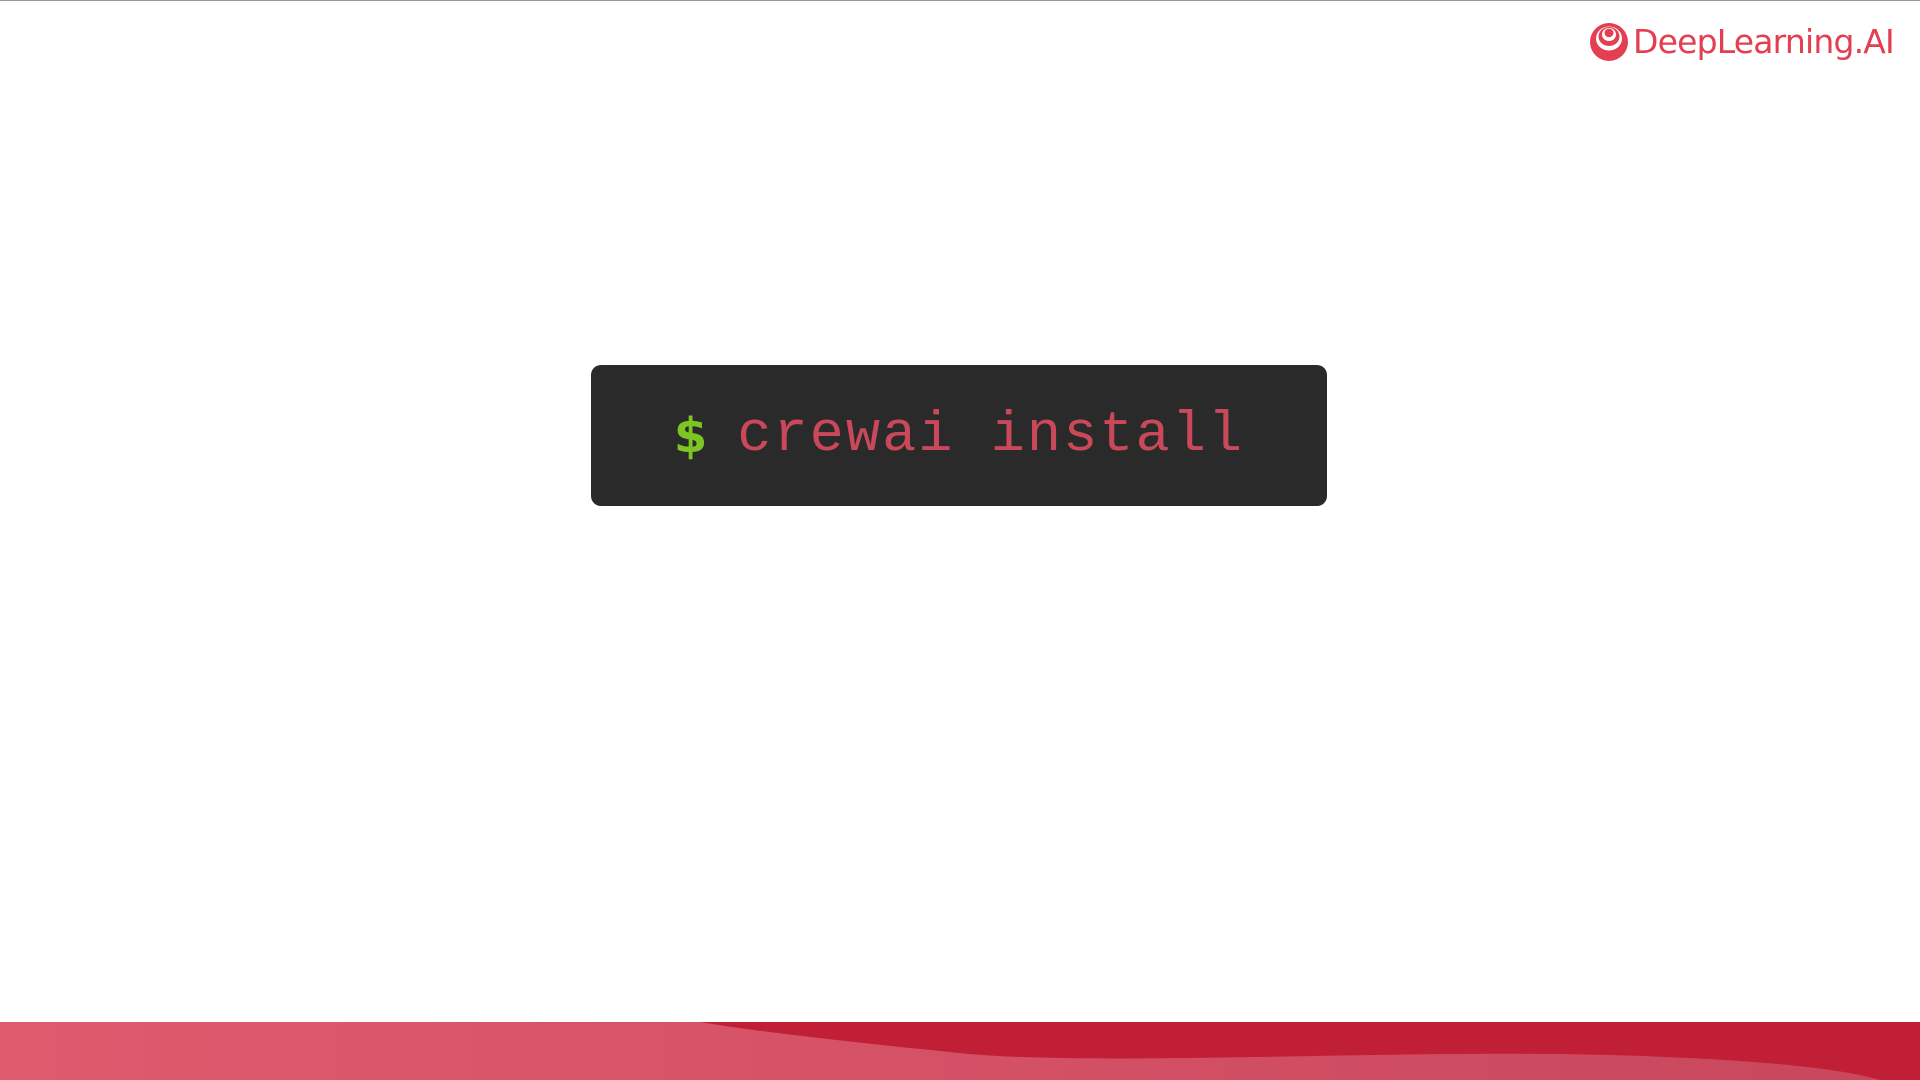  I want to click on deeplearning-ai-logo: DeepLearning.AI, so click(1742, 42).